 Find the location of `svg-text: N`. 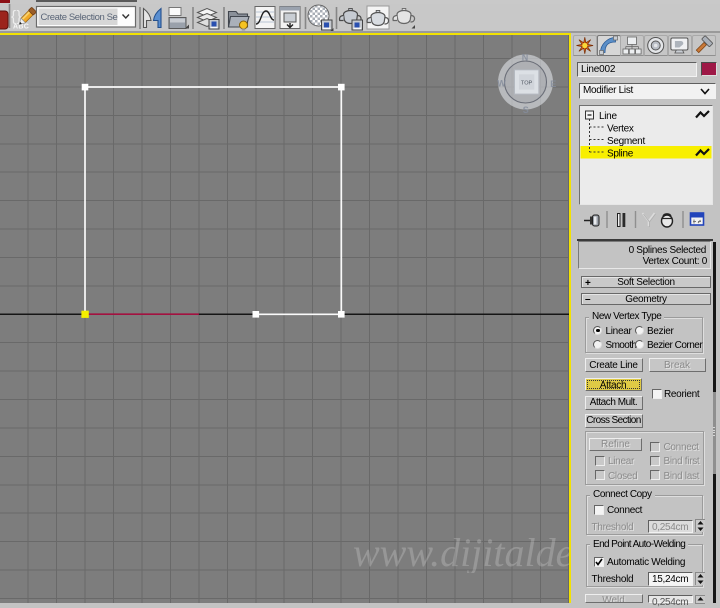

svg-text: N is located at coordinates (525, 57).